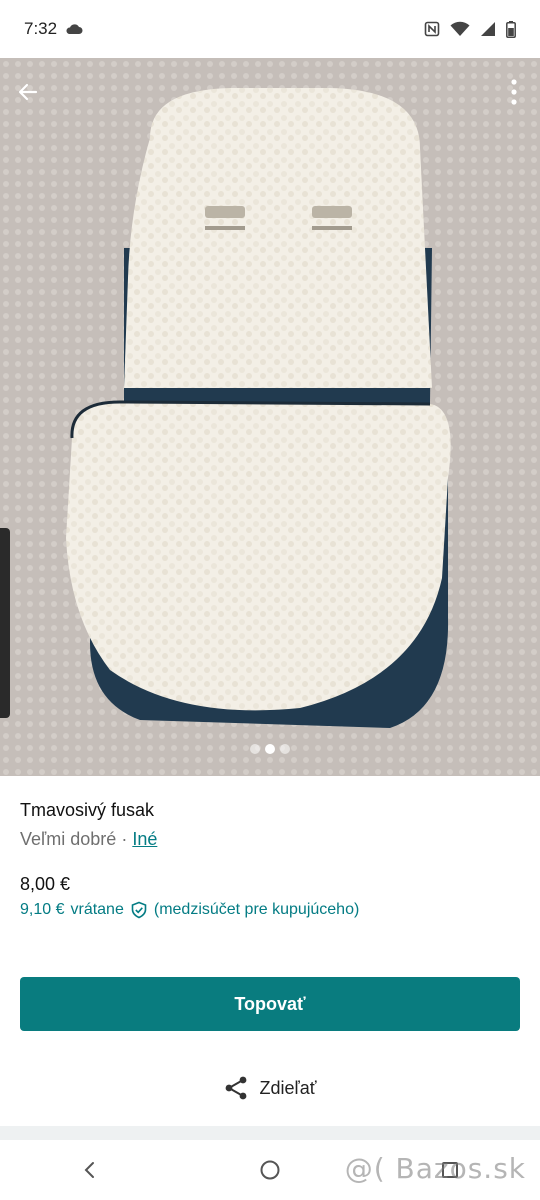 The height and width of the screenshot is (1200, 540). Describe the element at coordinates (41, 28) in the screenshot. I see `status-time: 7:32` at that location.